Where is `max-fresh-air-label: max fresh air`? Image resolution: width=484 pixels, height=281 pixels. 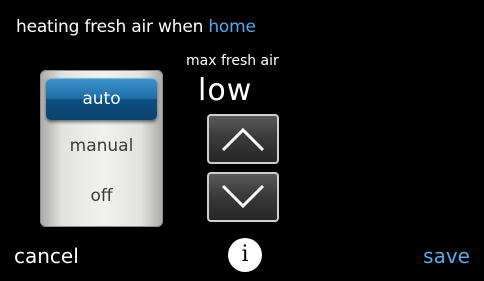
max-fresh-air-label: max fresh air is located at coordinates (232, 61).